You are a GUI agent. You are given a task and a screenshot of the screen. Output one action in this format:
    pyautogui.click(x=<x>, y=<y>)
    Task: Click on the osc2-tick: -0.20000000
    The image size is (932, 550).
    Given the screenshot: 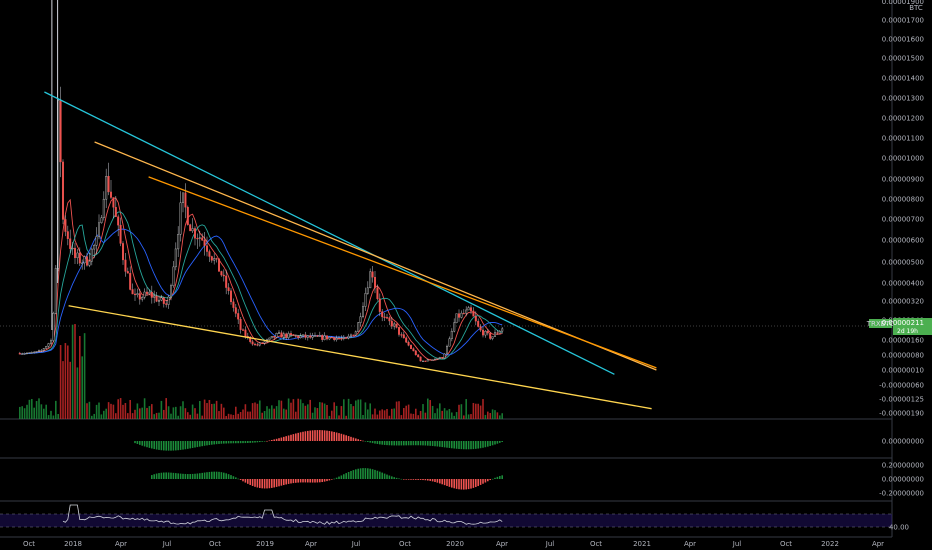 What is the action you would take?
    pyautogui.click(x=901, y=494)
    